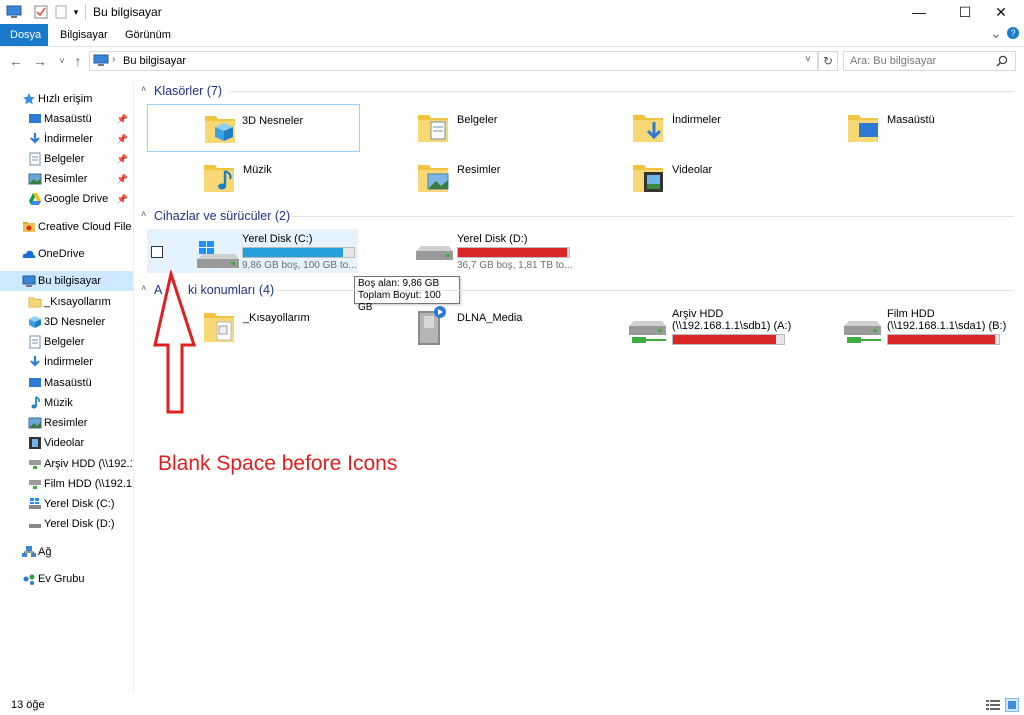 This screenshot has height=715, width=1024. Describe the element at coordinates (77, 579) in the screenshot. I see `sidebar-item-homegroup: Ev Grubu` at that location.